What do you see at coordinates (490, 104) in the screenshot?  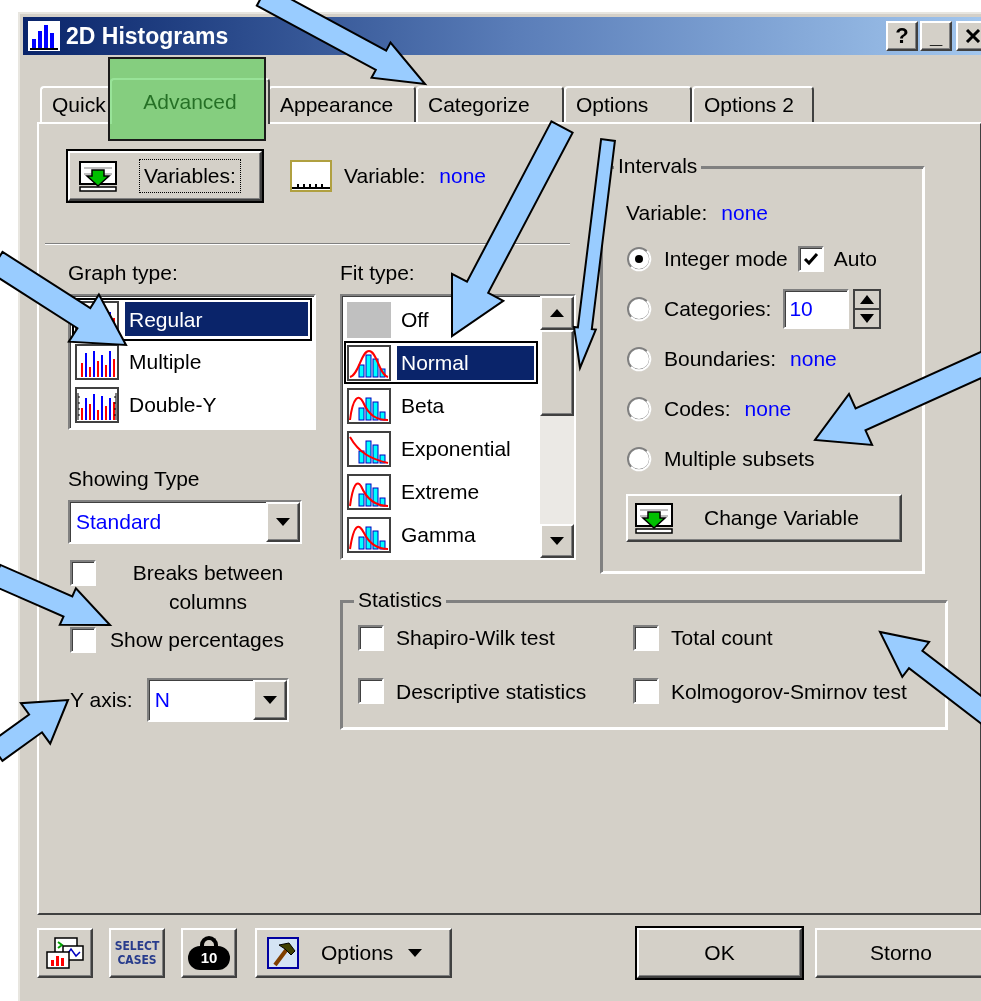 I see `tab: Categorize` at bounding box center [490, 104].